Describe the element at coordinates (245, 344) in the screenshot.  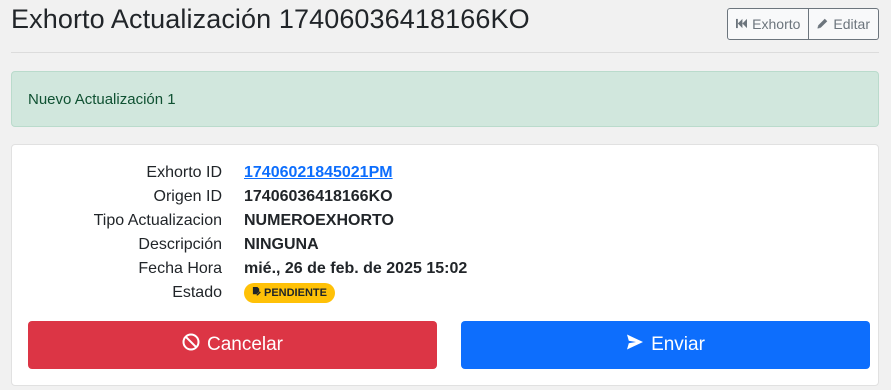
I see `cancel-button-label: Cancelar` at that location.